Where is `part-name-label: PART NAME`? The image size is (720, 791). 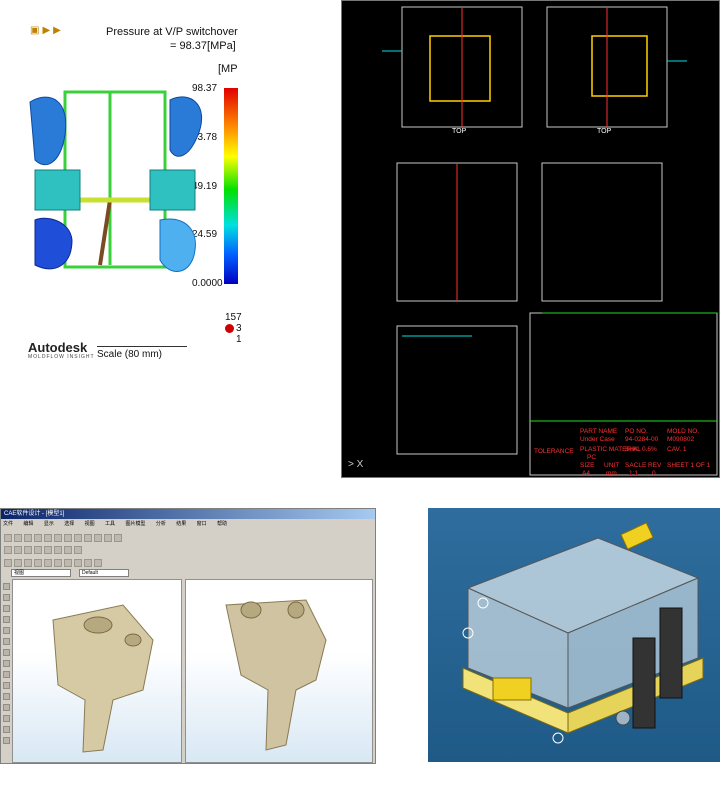
part-name-label: PART NAME is located at coordinates (599, 431).